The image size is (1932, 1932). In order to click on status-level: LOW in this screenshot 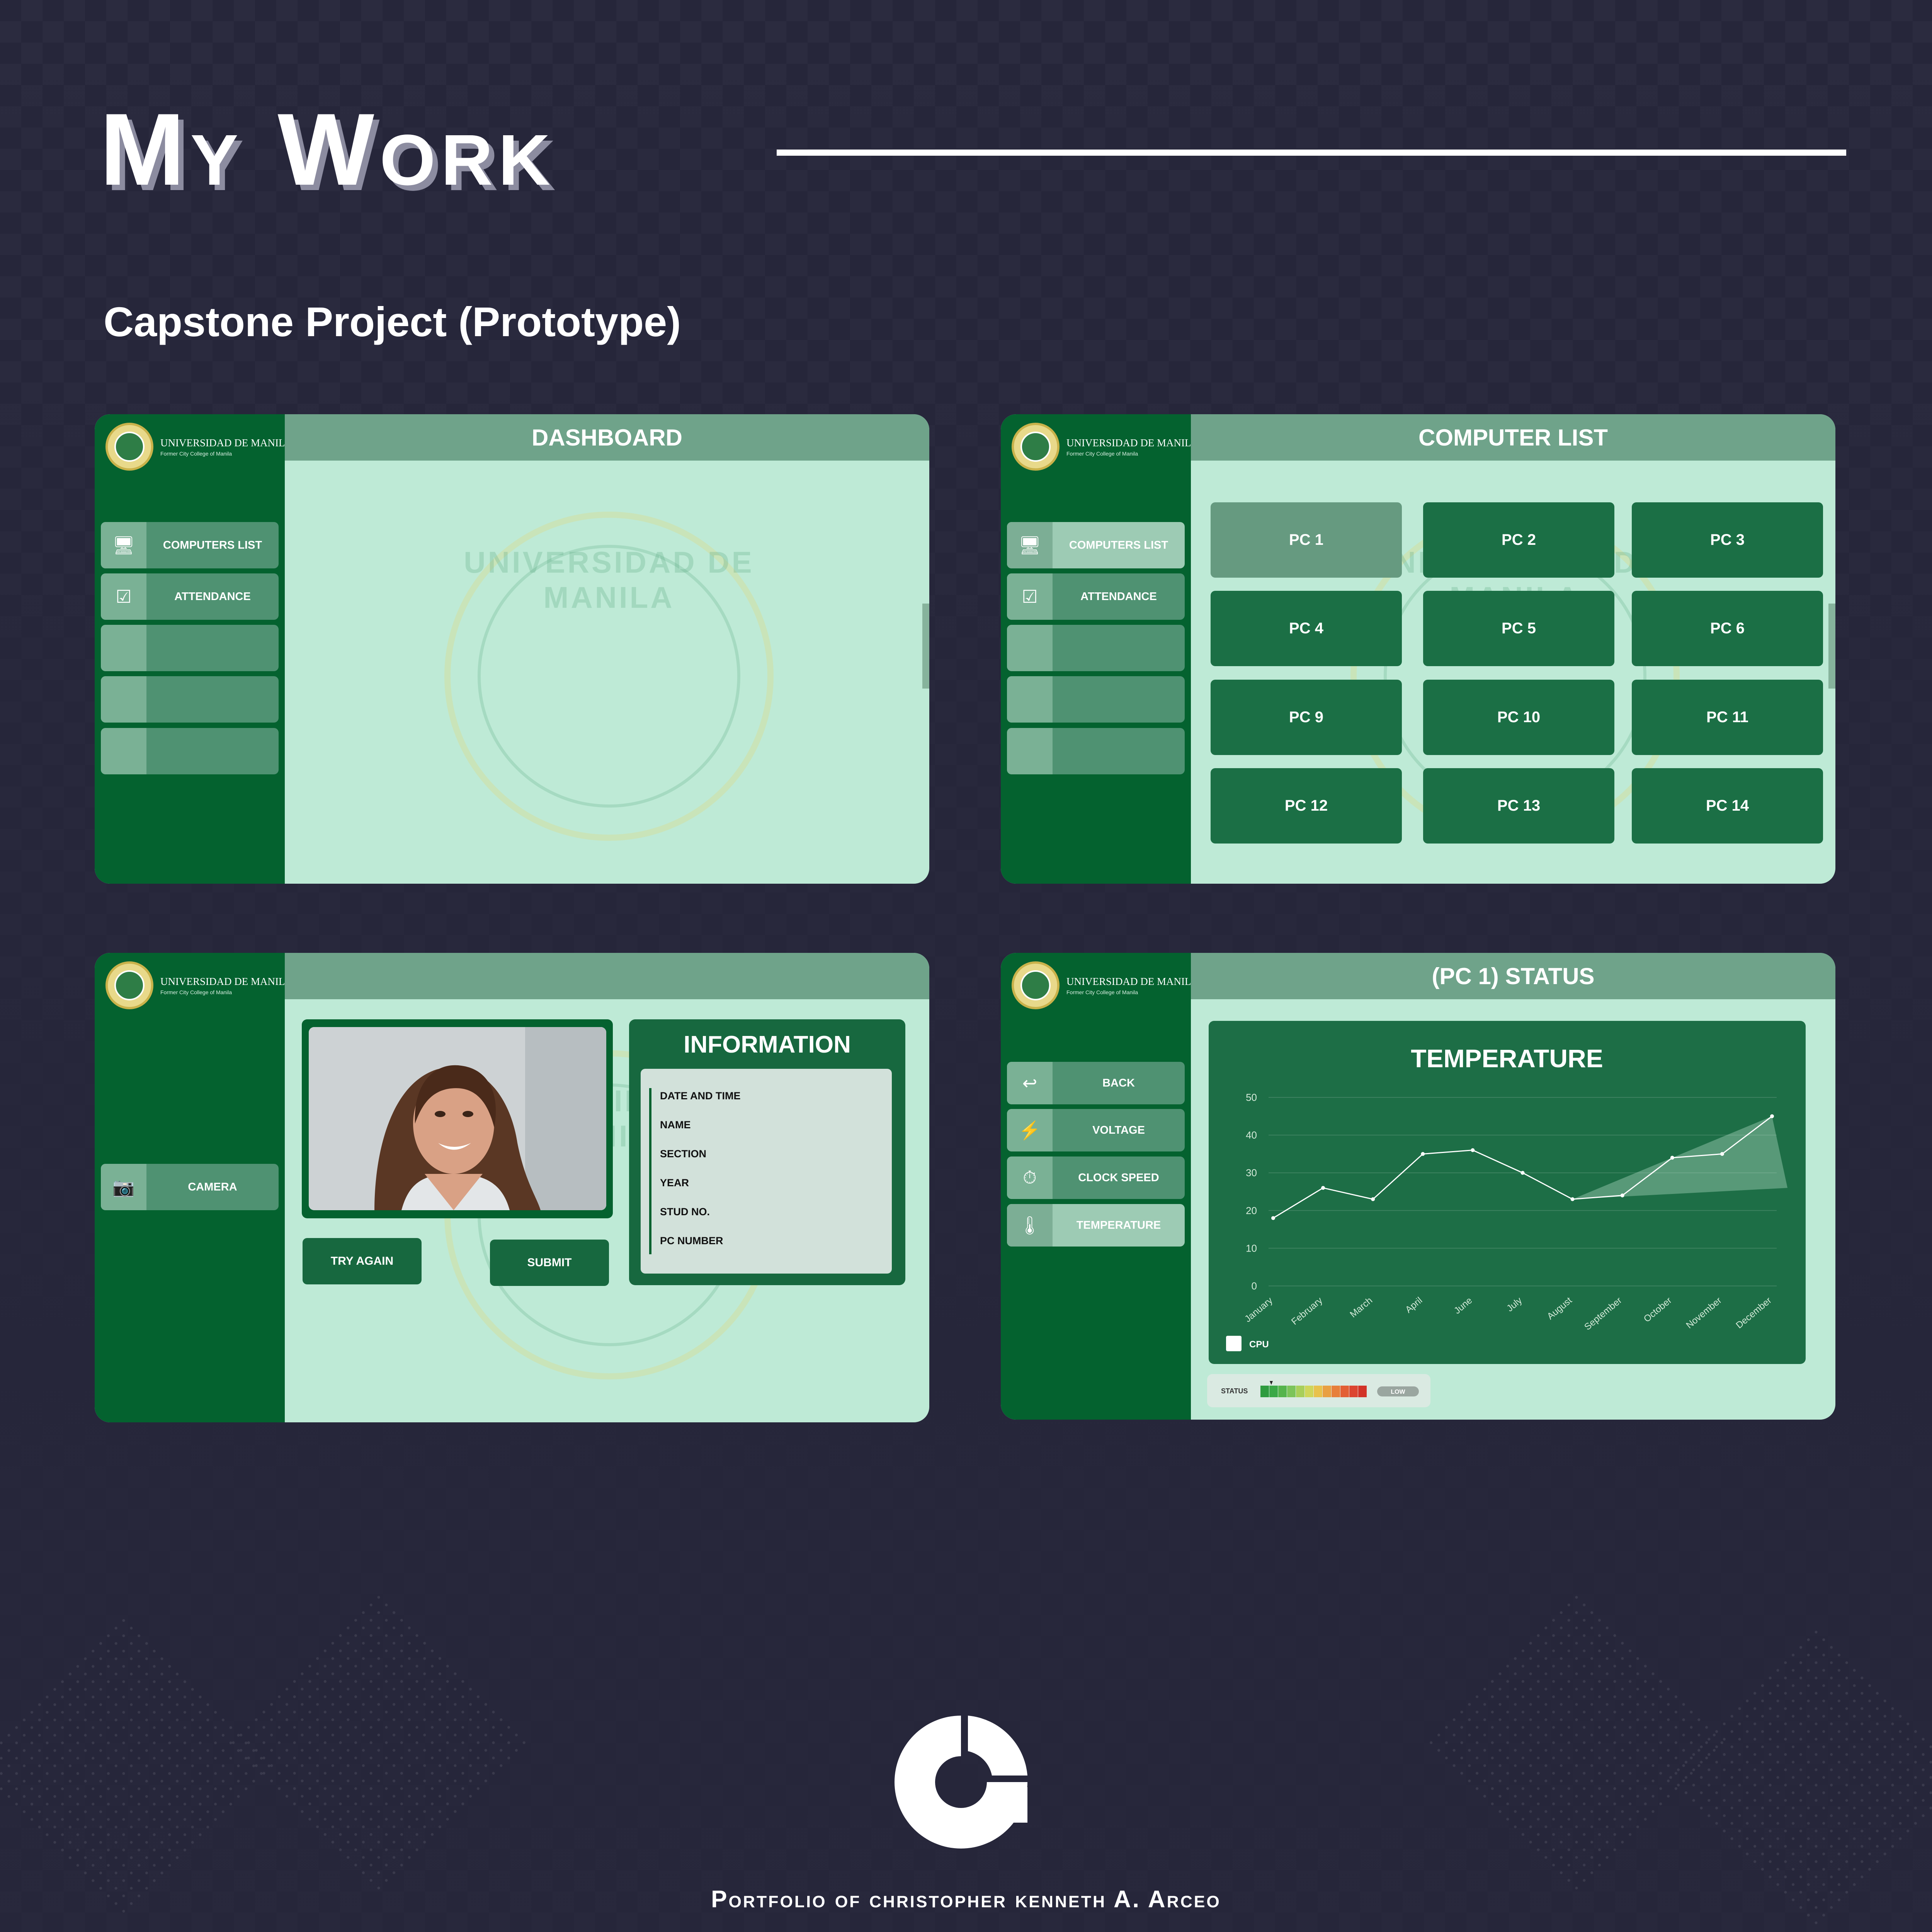, I will do `click(1398, 1392)`.